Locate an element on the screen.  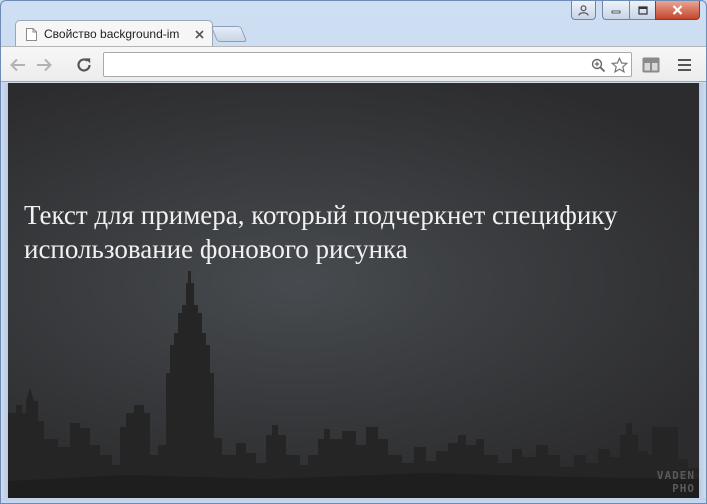
address-input is located at coordinates (343, 64).